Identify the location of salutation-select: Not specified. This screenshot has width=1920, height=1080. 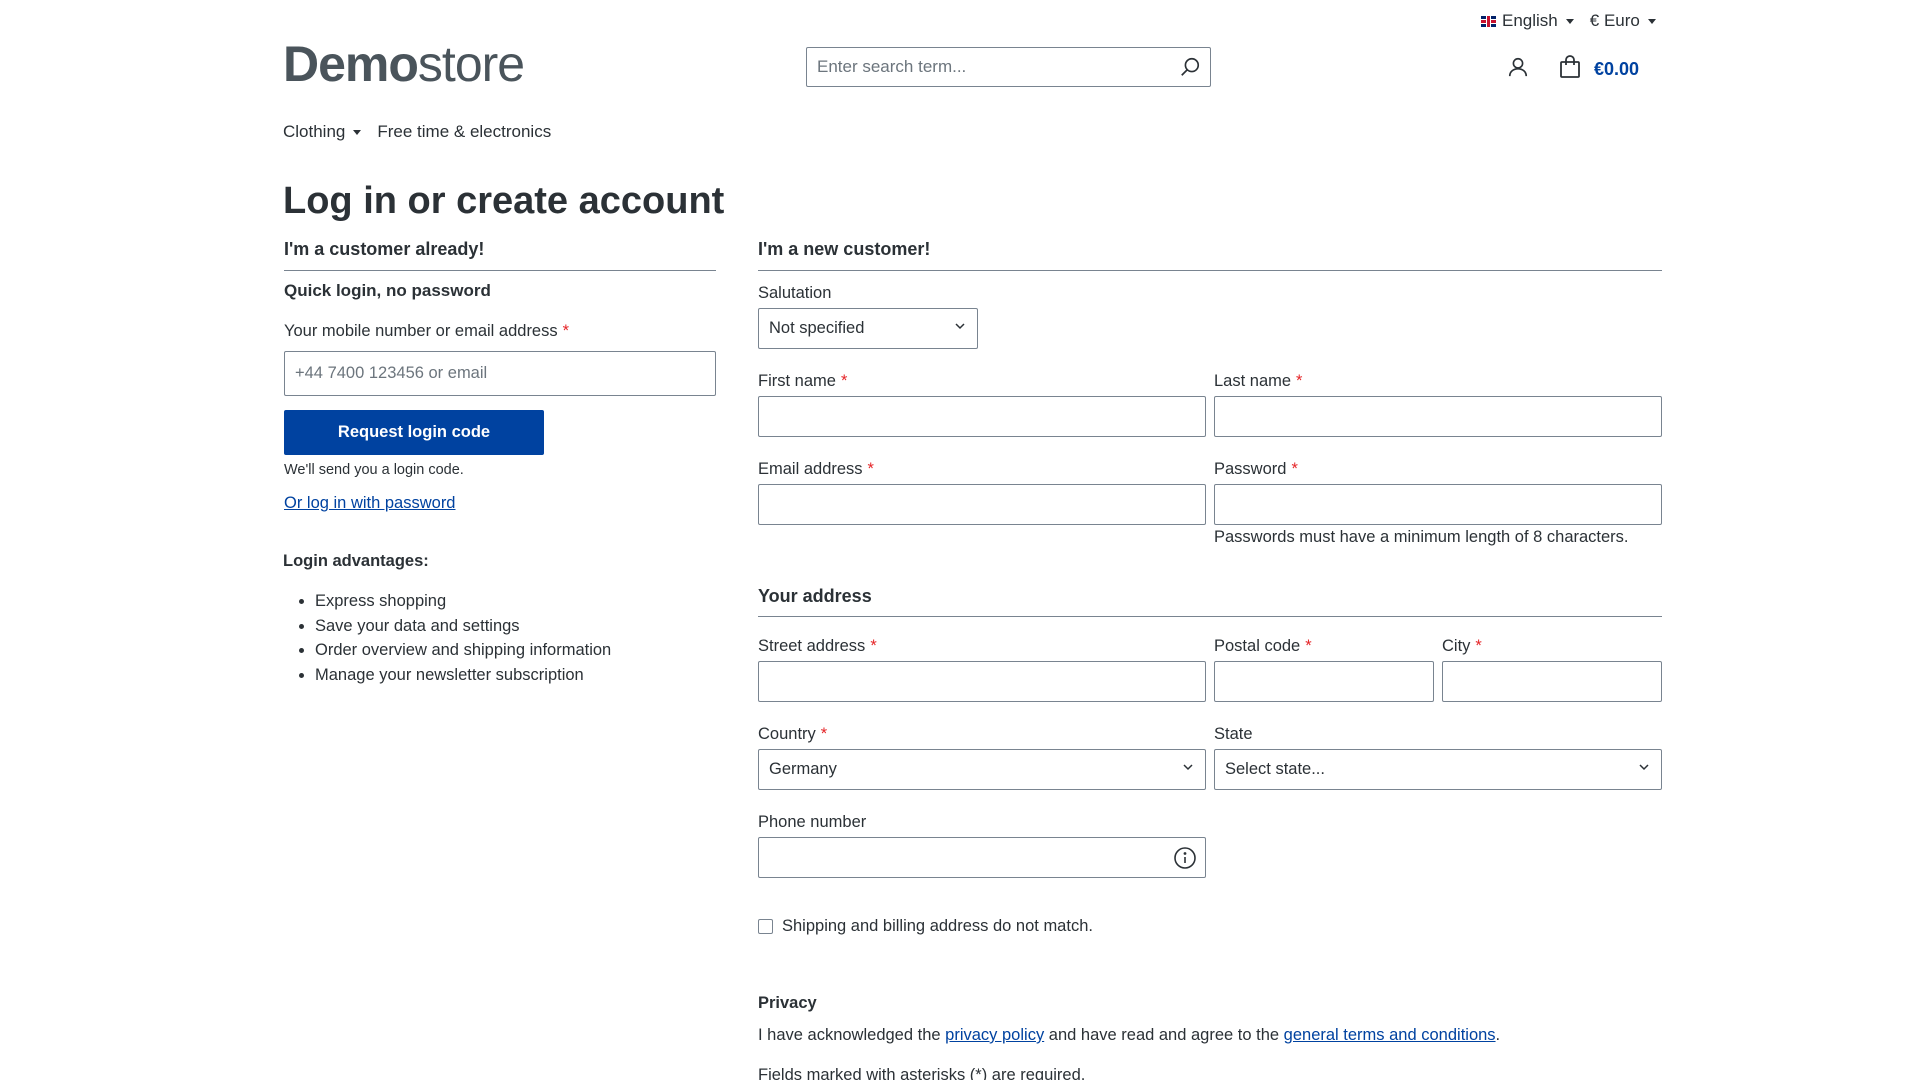
(868, 328).